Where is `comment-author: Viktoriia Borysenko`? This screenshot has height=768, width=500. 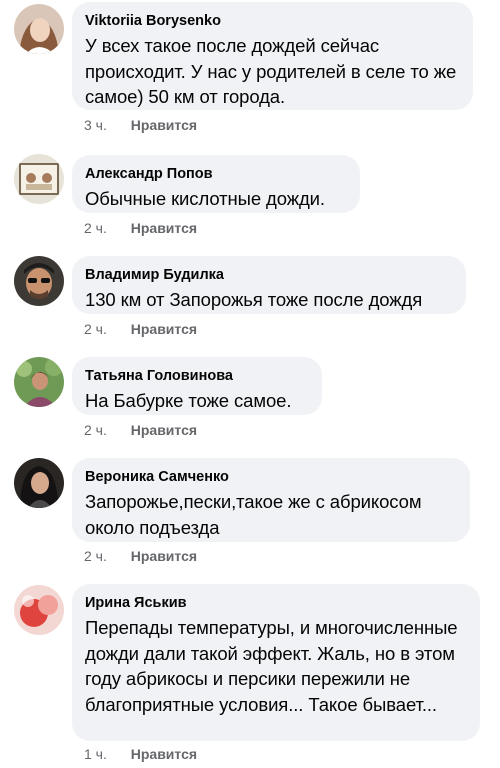 comment-author: Viktoriia Borysenko is located at coordinates (272, 21).